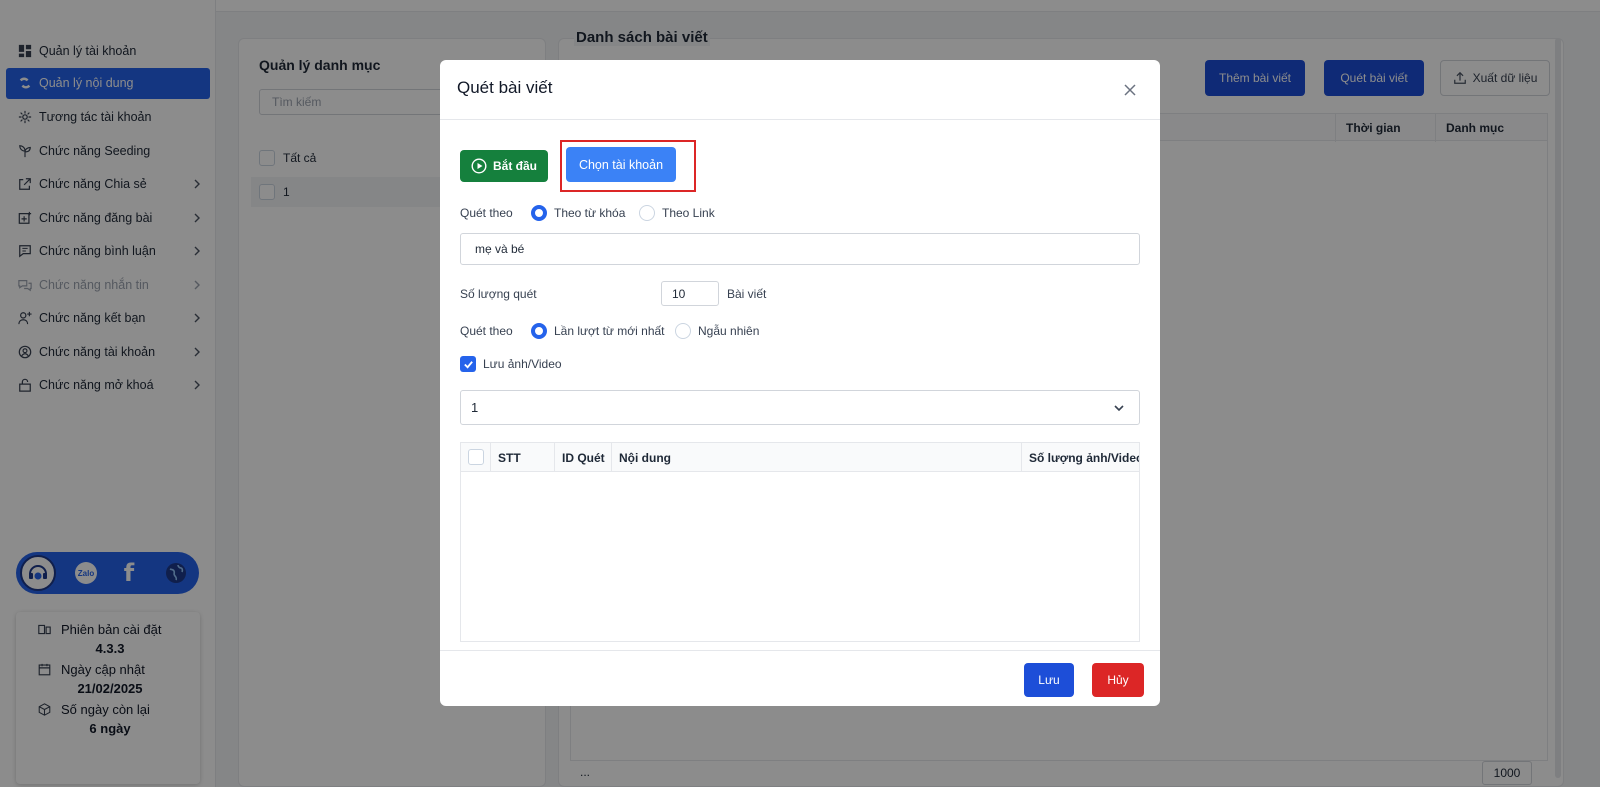 The height and width of the screenshot is (787, 1600). I want to click on checkbox-checked, so click(468, 364).